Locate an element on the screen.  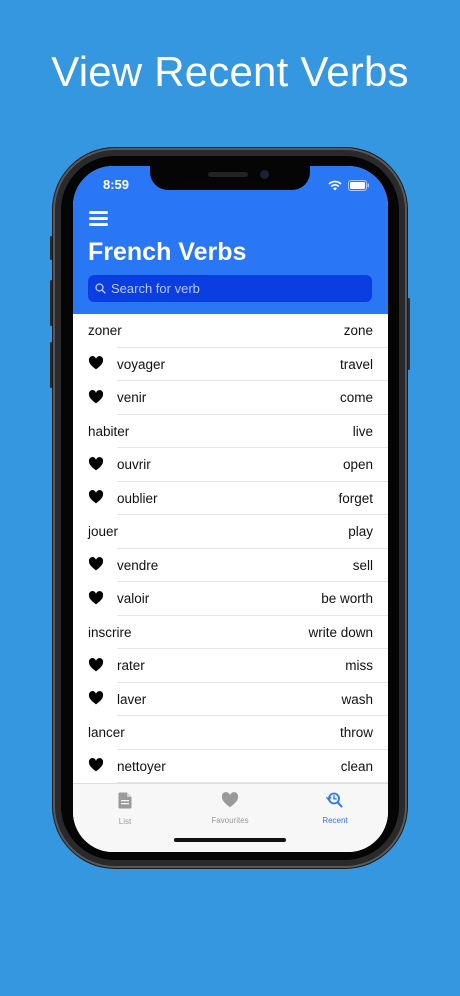
verb-french: rater is located at coordinates (131, 666).